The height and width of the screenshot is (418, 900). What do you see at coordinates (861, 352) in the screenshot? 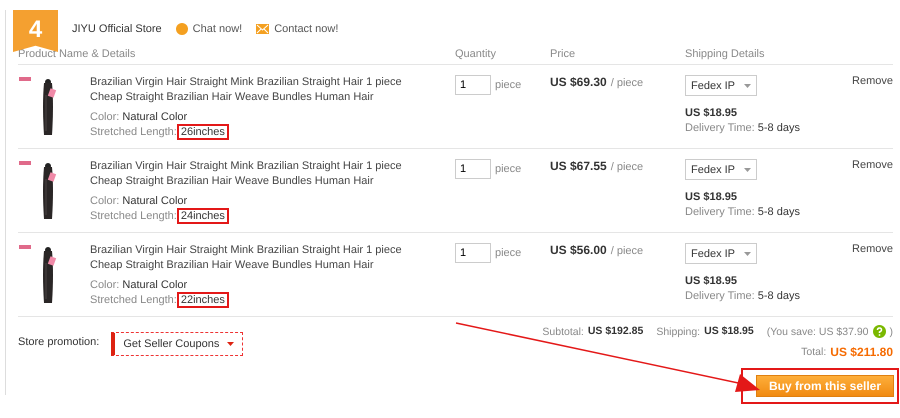
I see `total-value: US $211.80` at bounding box center [861, 352].